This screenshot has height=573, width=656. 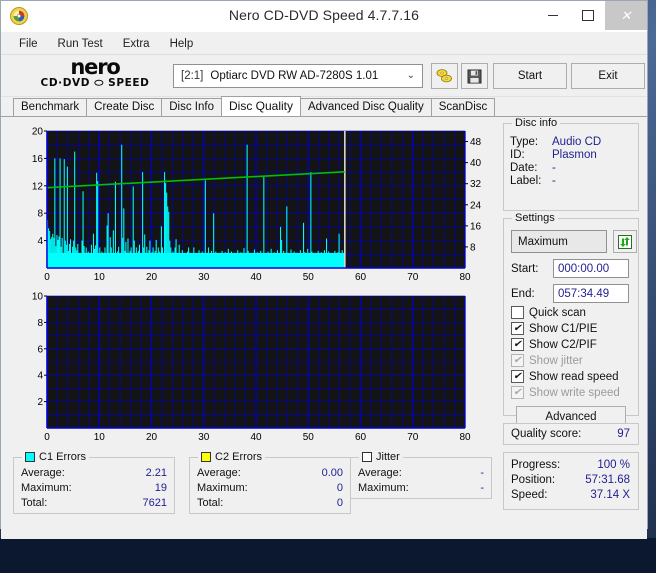 I want to click on checkbox-show-jitter: ✔ Show jitter, so click(x=574, y=360).